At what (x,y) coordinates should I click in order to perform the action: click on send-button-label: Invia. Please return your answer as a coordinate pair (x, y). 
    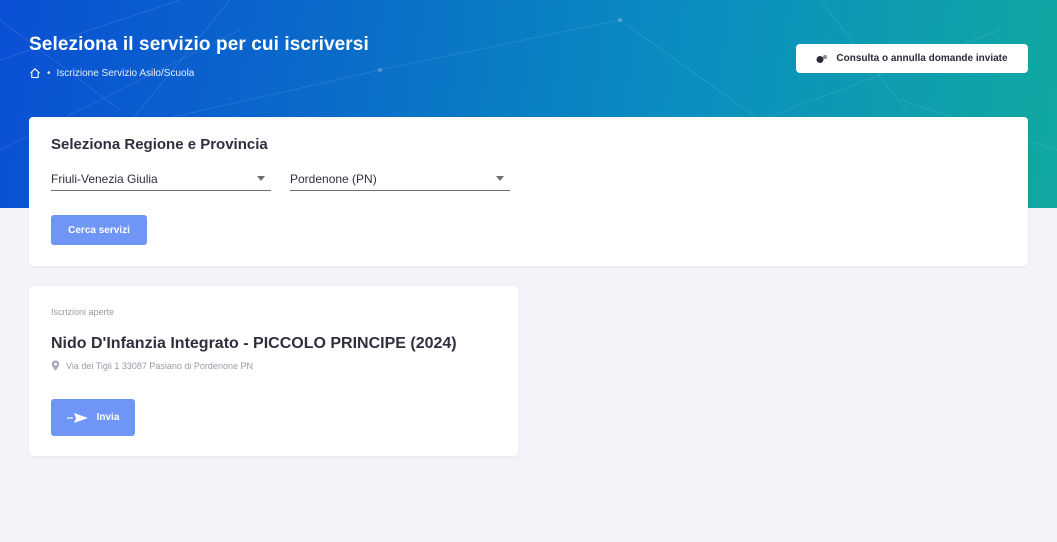
    Looking at the image, I should click on (108, 417).